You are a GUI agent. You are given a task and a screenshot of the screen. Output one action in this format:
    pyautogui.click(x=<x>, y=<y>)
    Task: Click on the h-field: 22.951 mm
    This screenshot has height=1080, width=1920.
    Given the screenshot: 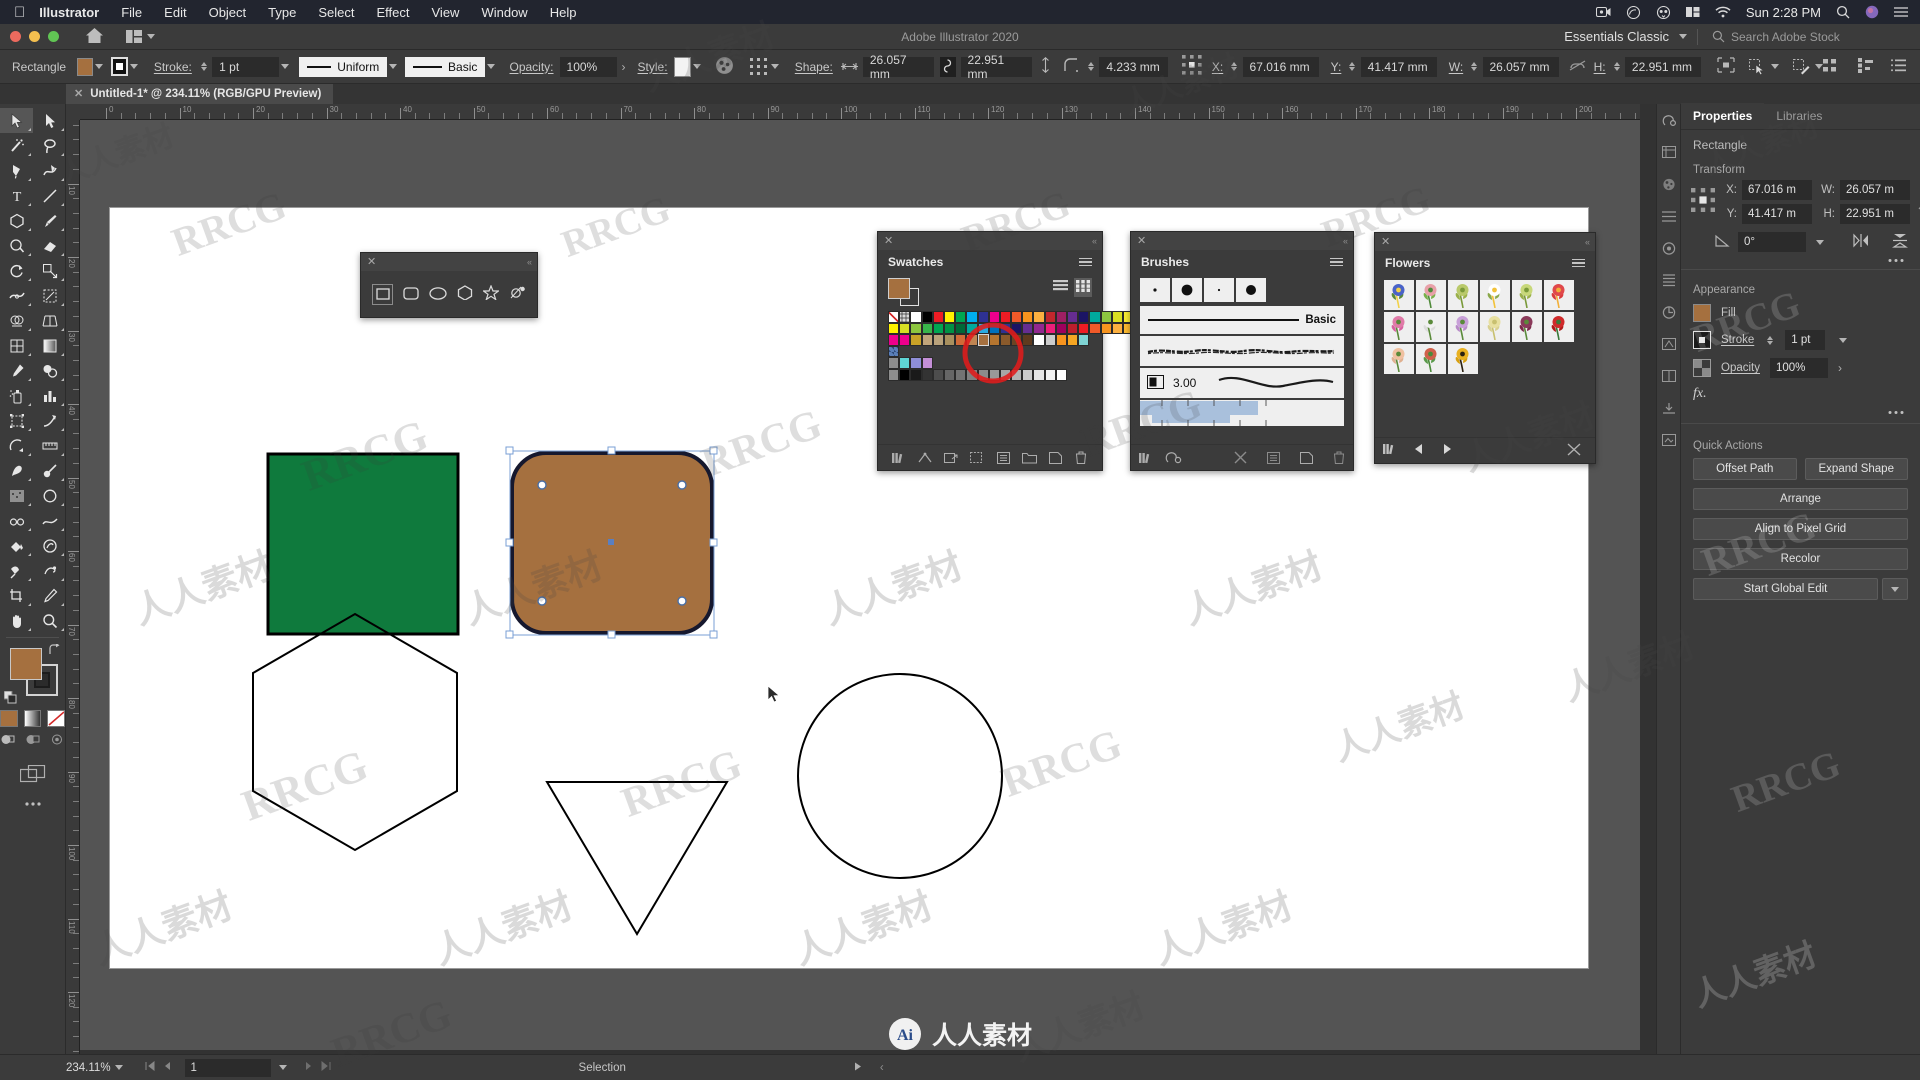 What is the action you would take?
    pyautogui.click(x=1662, y=66)
    